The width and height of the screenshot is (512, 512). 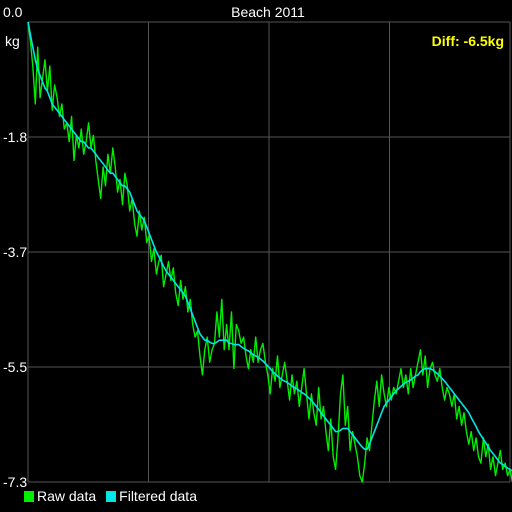 I want to click on legend-swatch-raw, so click(x=29, y=496).